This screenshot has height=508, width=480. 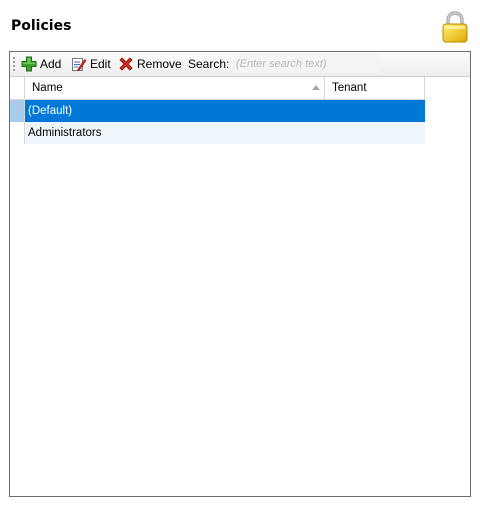 What do you see at coordinates (17, 88) in the screenshot?
I see `row-header-corner` at bounding box center [17, 88].